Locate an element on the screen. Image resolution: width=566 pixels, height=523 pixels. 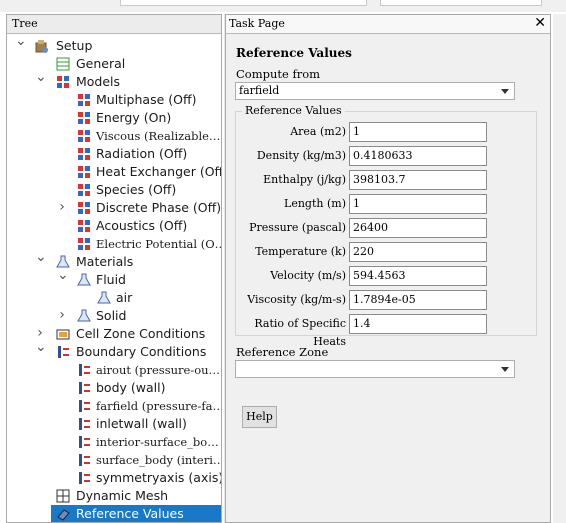
setup-box-icon is located at coordinates (41, 46).